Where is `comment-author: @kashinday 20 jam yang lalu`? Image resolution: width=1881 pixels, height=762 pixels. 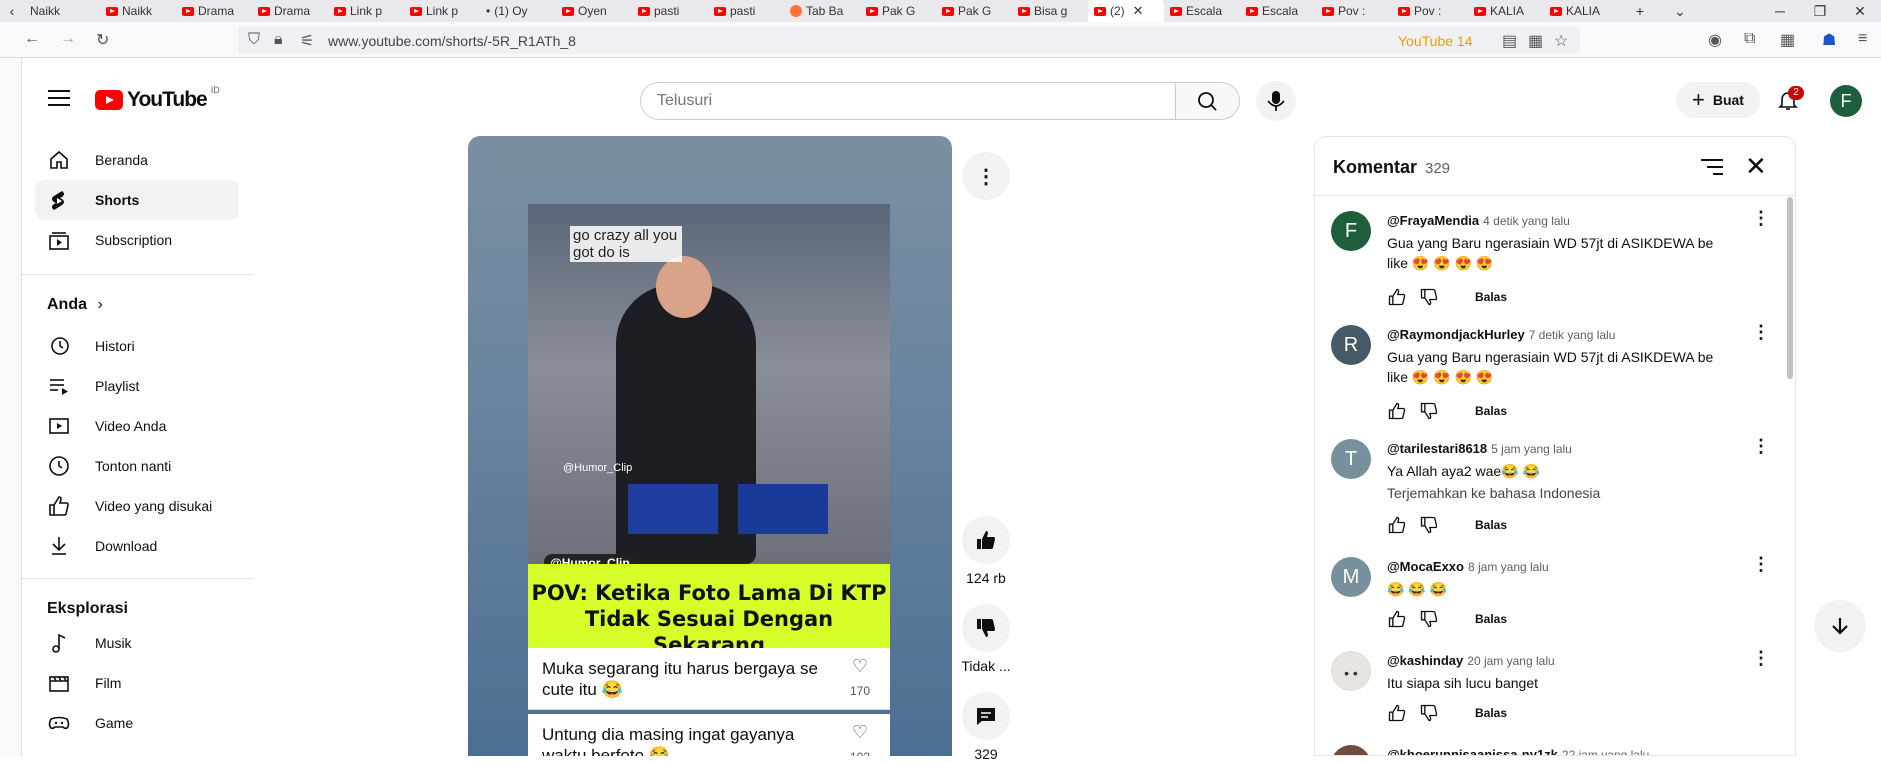 comment-author: @kashinday 20 jam yang lalu is located at coordinates (1471, 660).